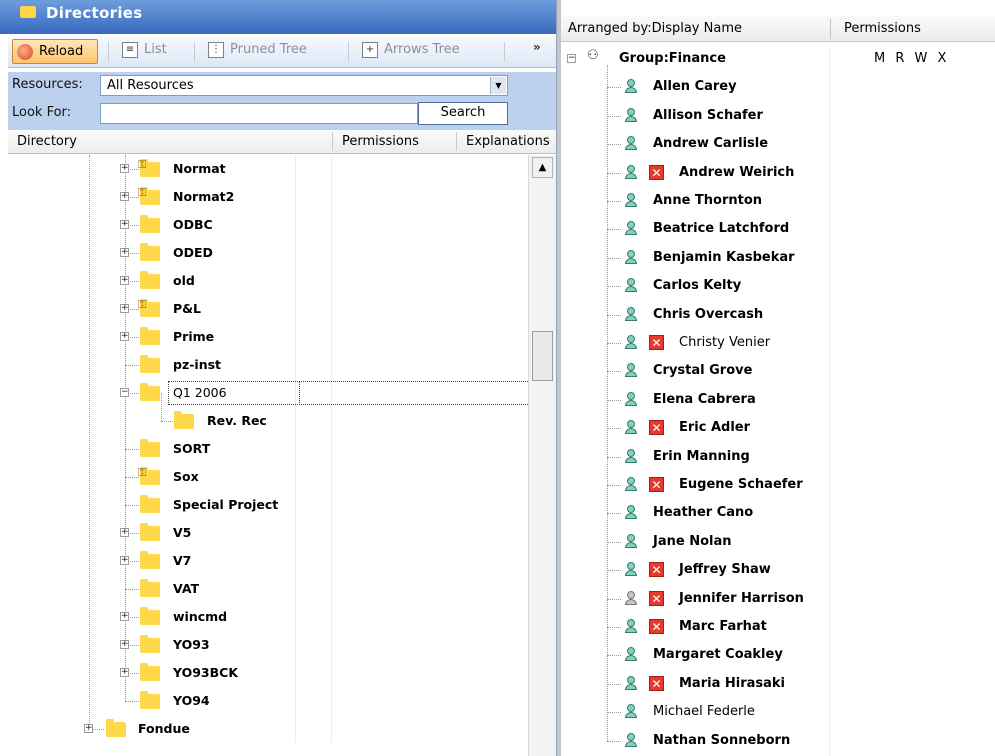 This screenshot has height=756, width=995. I want to click on member-row: Erin Manning, so click(778, 457).